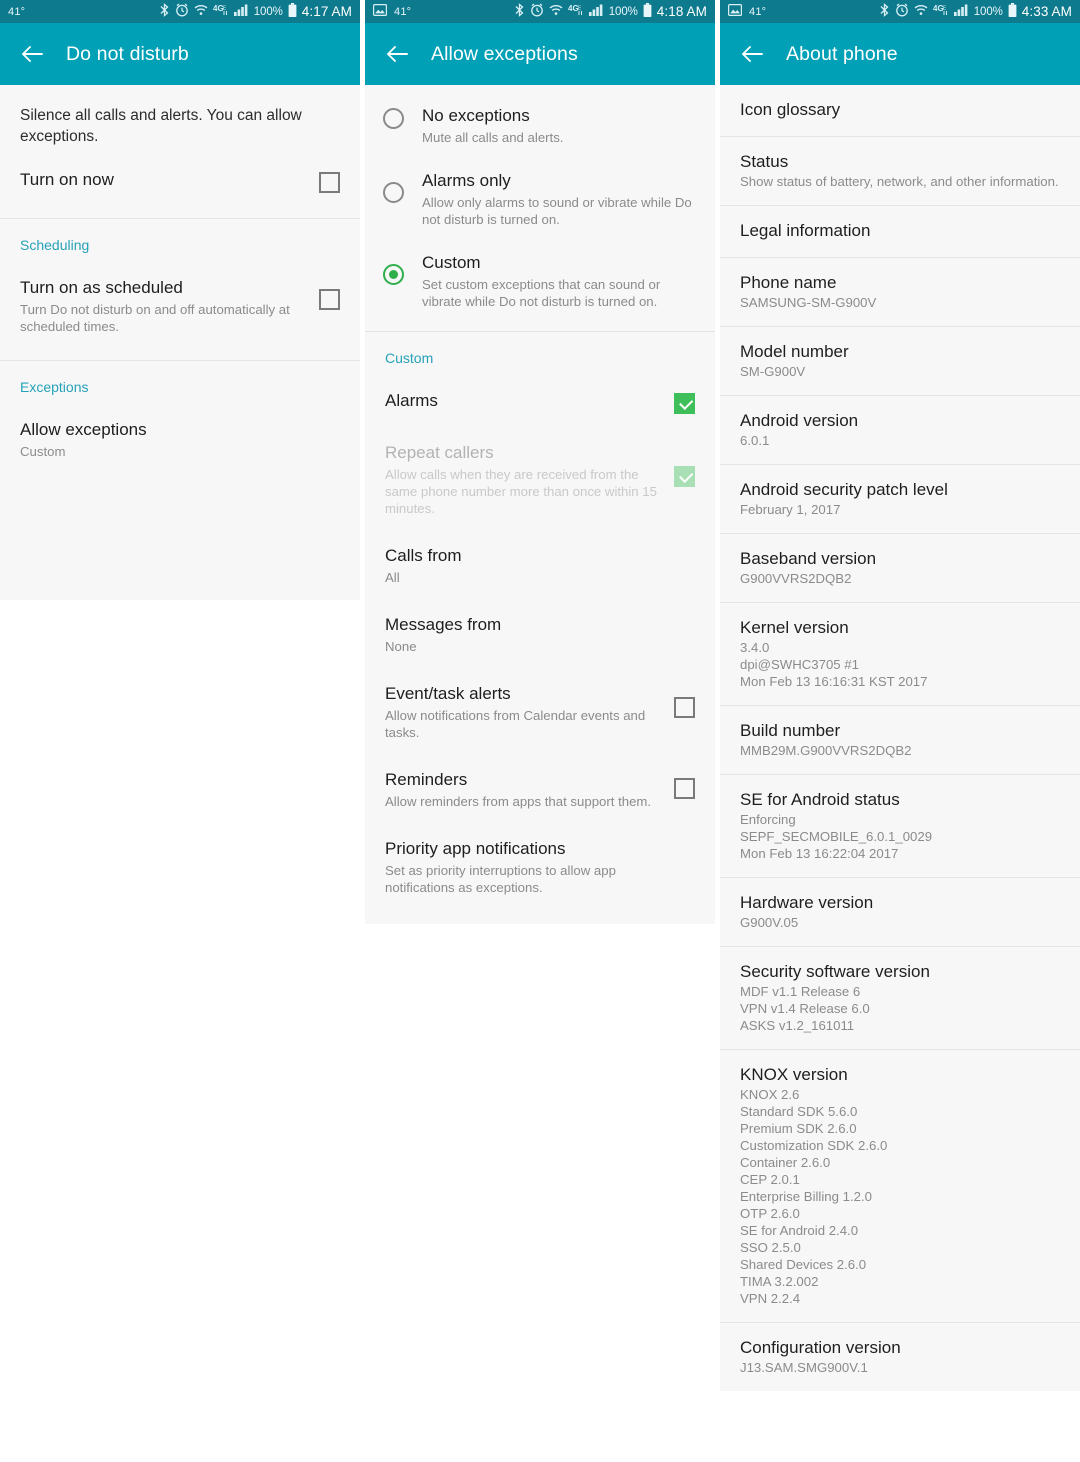 The width and height of the screenshot is (1080, 1462). I want to click on temperature-indicator: 41°, so click(758, 11).